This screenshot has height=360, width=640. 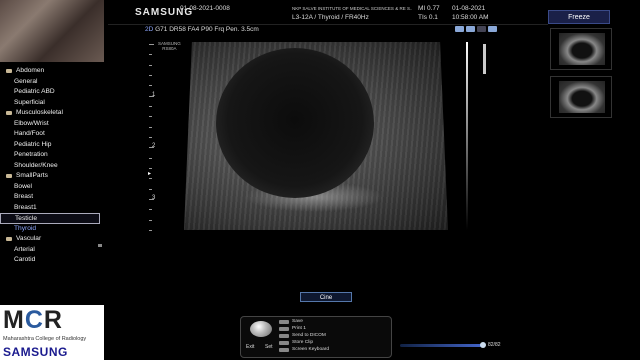 What do you see at coordinates (467, 136) in the screenshot?
I see `grayscale-bar` at bounding box center [467, 136].